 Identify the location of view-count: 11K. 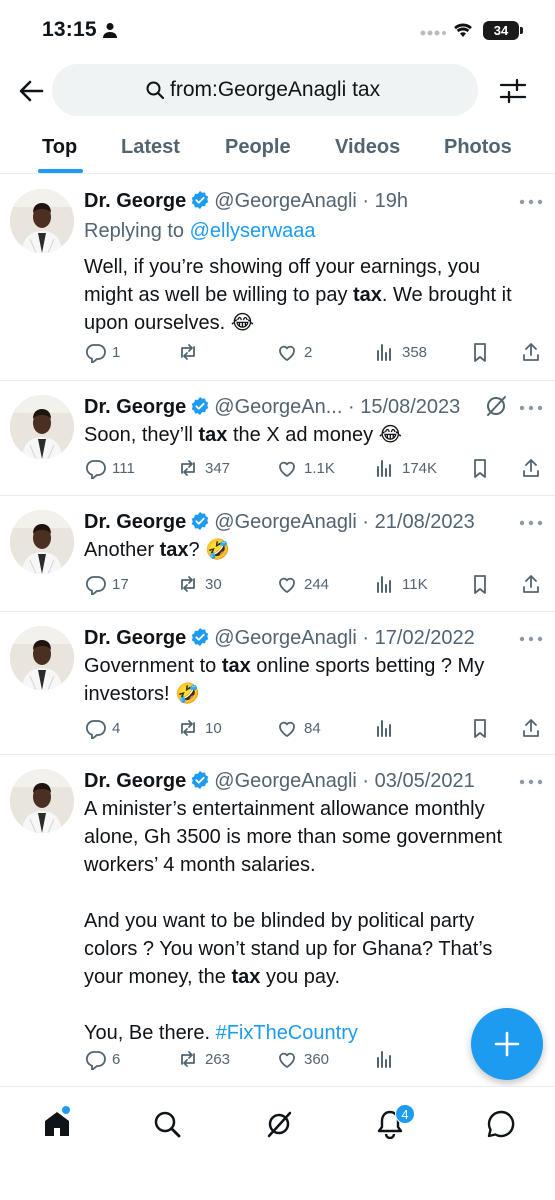
(415, 584).